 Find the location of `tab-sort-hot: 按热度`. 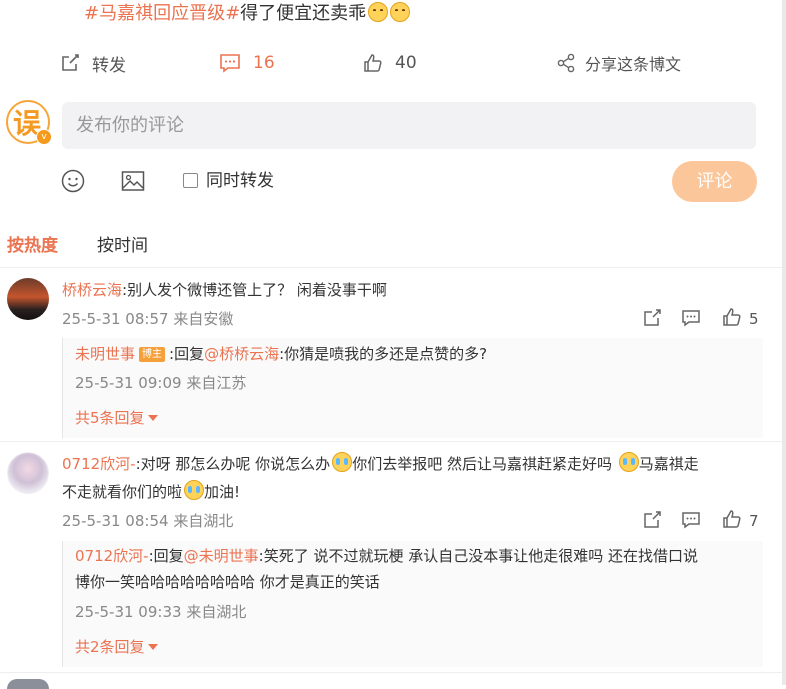

tab-sort-hot: 按热度 is located at coordinates (32, 246).